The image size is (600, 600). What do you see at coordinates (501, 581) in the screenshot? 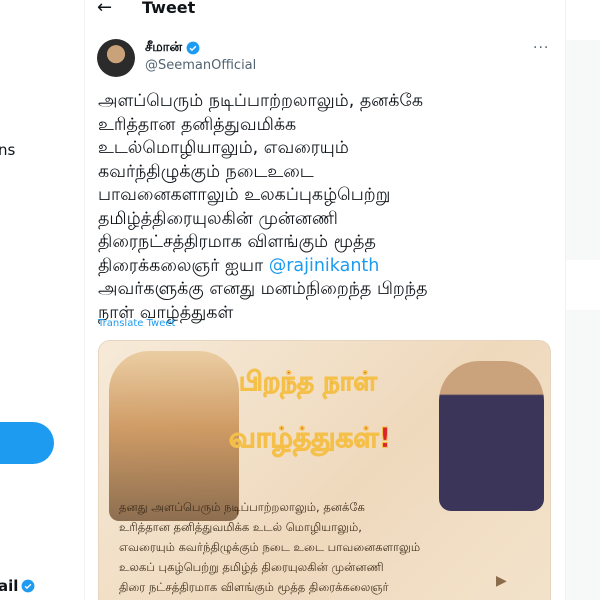
I see `play-icon: ▶` at bounding box center [501, 581].